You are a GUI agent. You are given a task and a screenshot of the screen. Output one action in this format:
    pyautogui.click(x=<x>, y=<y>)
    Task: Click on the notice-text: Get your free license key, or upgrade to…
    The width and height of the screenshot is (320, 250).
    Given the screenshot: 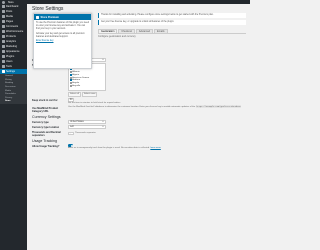 What is the action you would take?
    pyautogui.click(x=138, y=21)
    